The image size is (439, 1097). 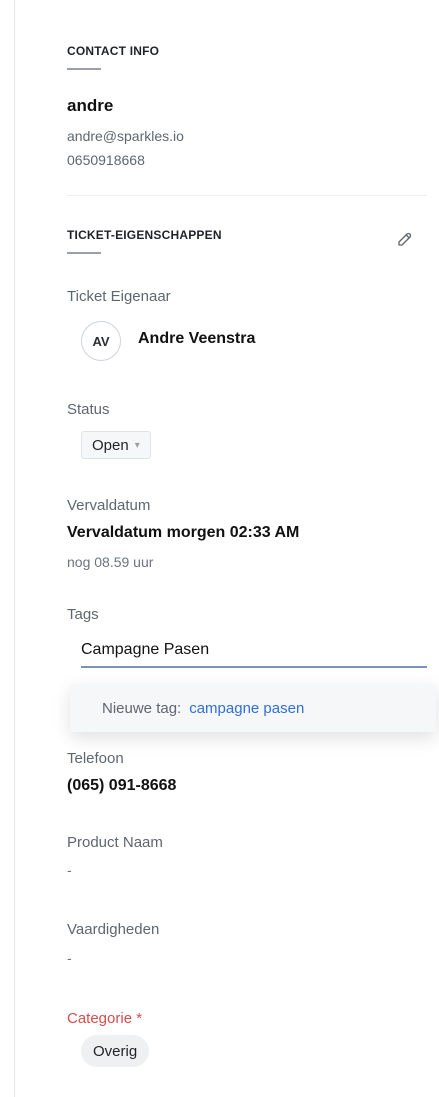 What do you see at coordinates (69, 958) in the screenshot?
I see `vaardigheden-value: -` at bounding box center [69, 958].